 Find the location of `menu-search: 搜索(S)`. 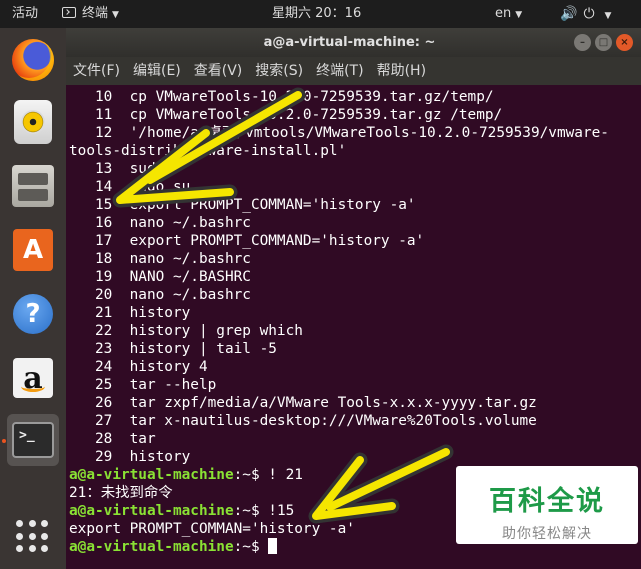

menu-search: 搜索(S) is located at coordinates (279, 71).